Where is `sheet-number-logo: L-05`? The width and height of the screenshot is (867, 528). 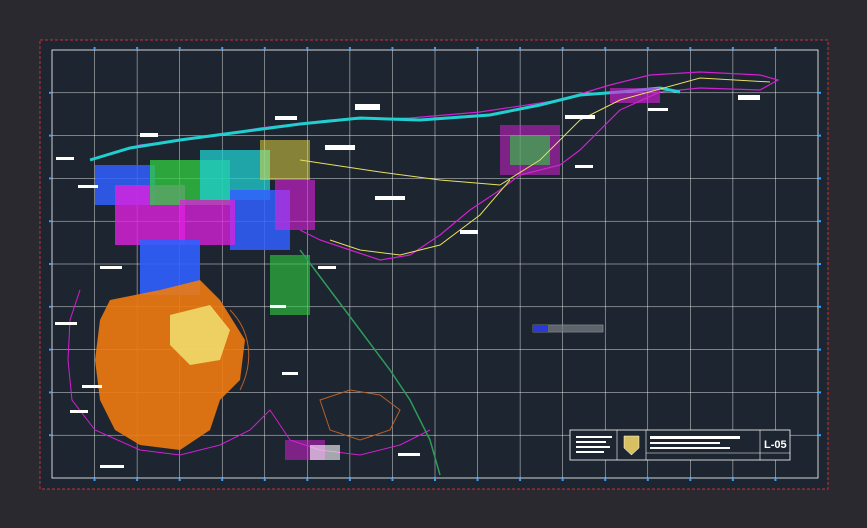 sheet-number-logo: L-05 is located at coordinates (775, 445).